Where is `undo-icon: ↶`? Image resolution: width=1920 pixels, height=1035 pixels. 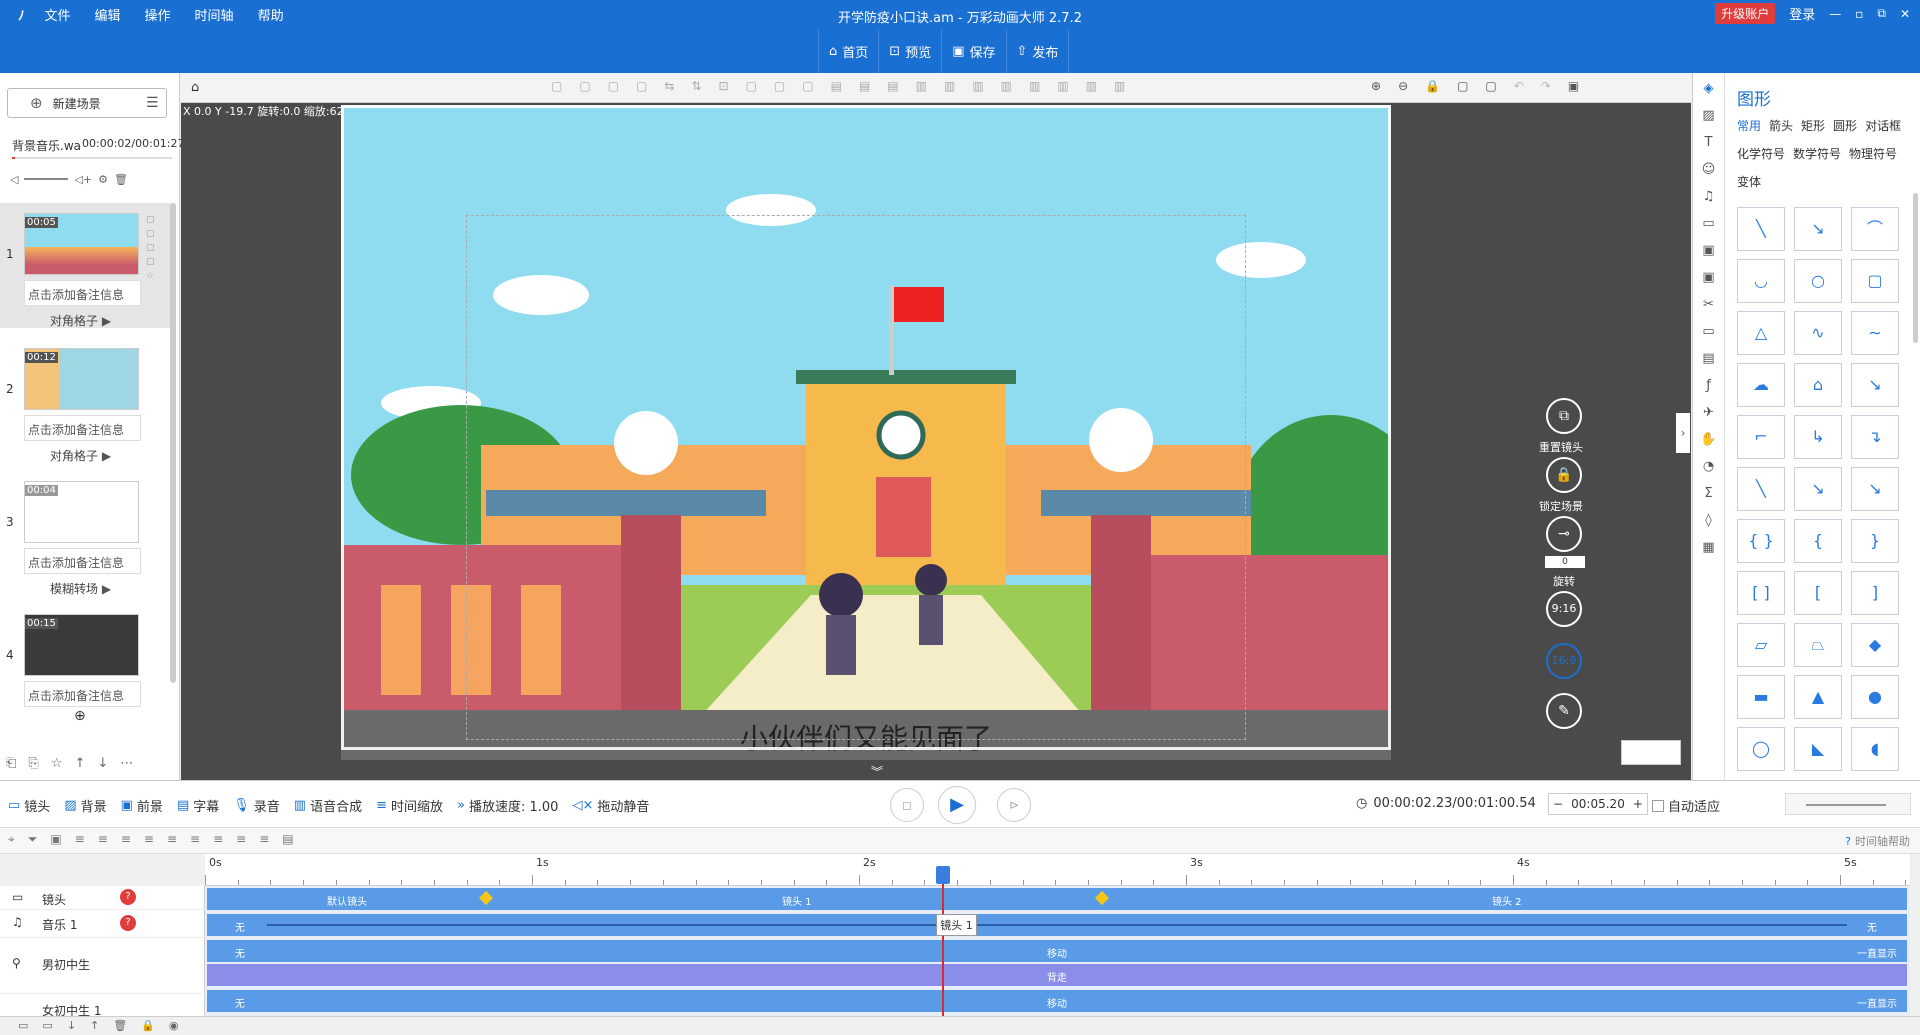 undo-icon: ↶ is located at coordinates (1519, 86).